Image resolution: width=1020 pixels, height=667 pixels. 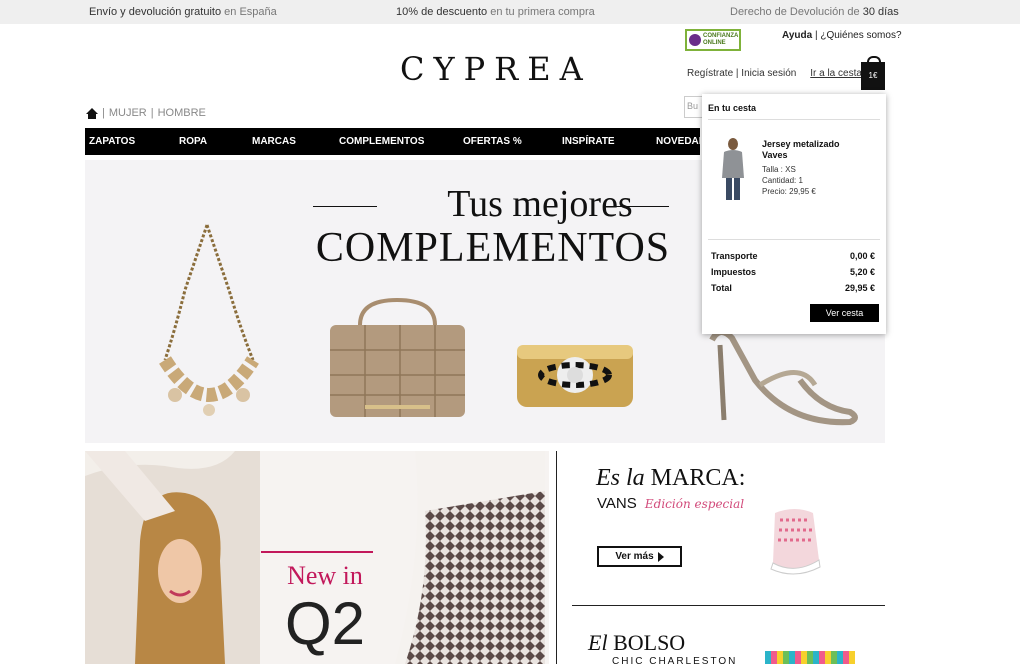 I want to click on promo-discount: 10% de descuento en tu primera compra, so click(x=495, y=12).